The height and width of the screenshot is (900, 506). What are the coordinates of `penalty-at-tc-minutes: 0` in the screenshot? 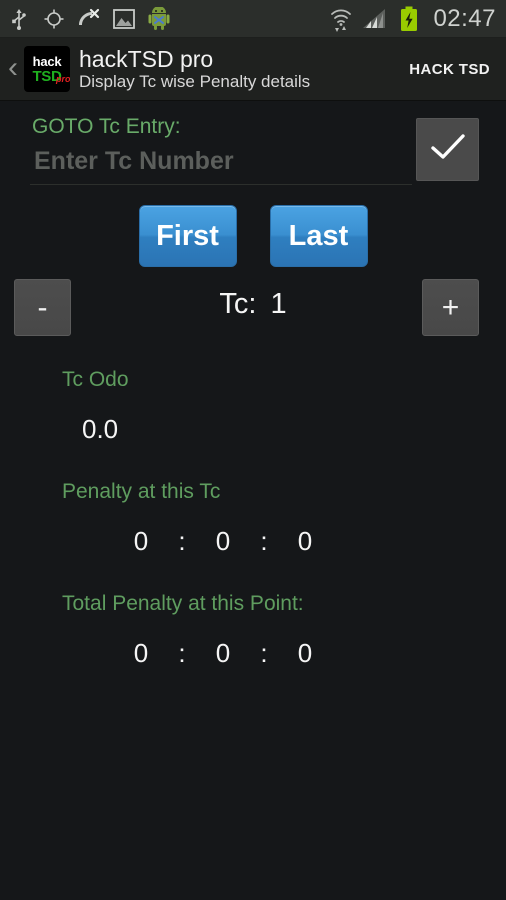 It's located at (223, 541).